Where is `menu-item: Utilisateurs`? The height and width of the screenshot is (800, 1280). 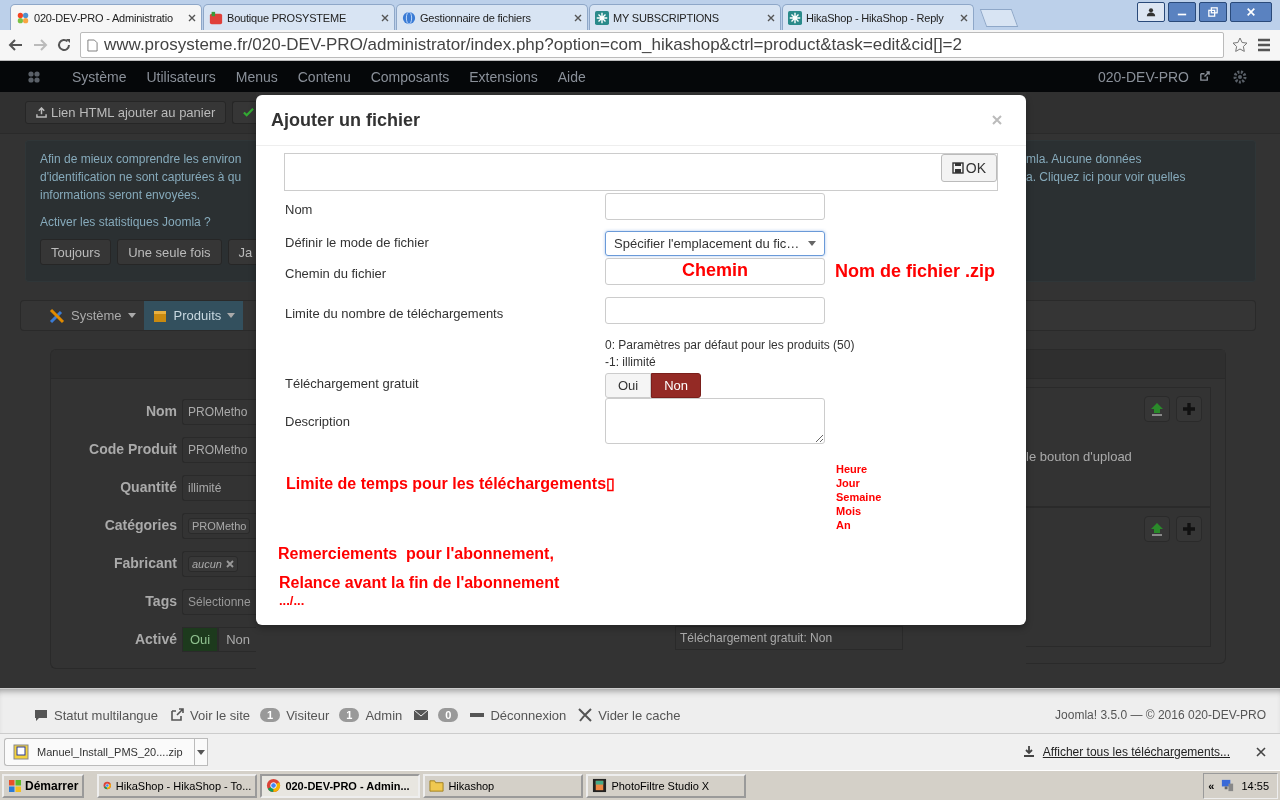 menu-item: Utilisateurs is located at coordinates (181, 76).